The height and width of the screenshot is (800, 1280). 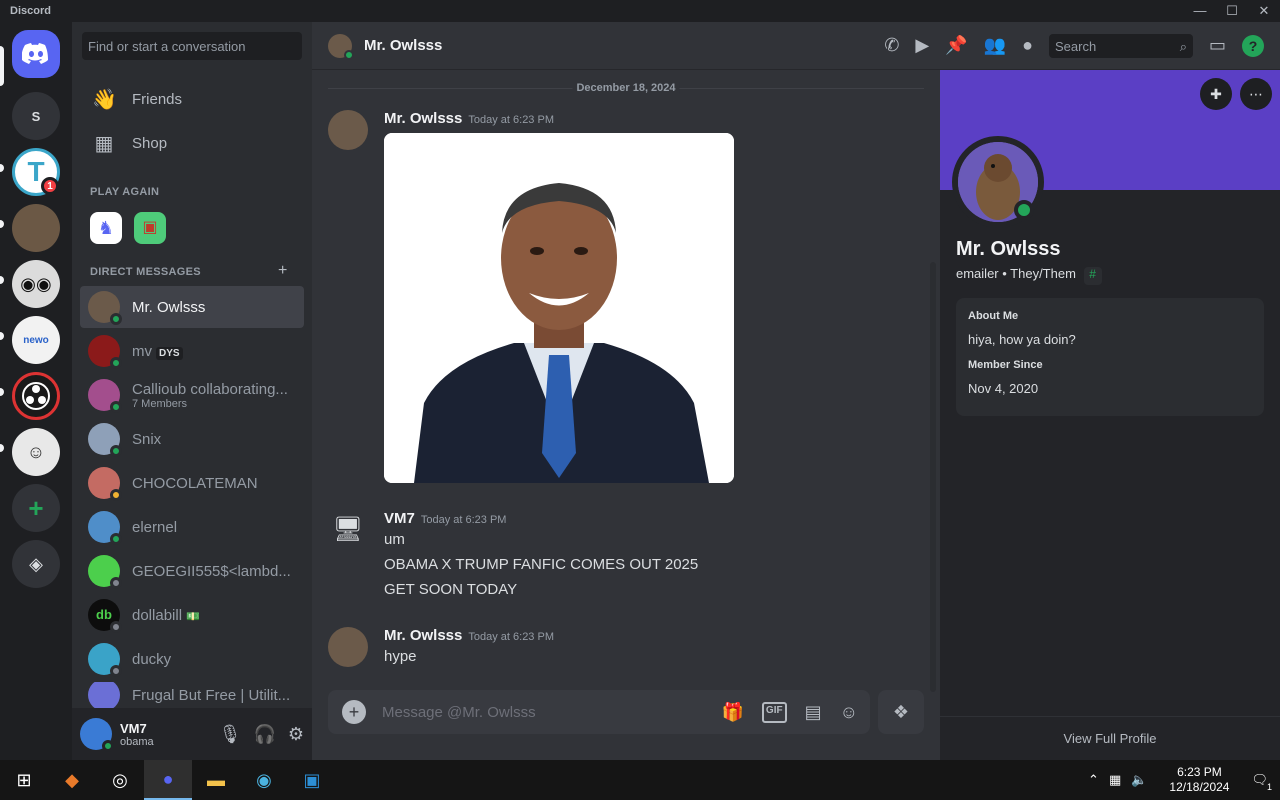 I want to click on dm-name: Snix, so click(x=147, y=439).